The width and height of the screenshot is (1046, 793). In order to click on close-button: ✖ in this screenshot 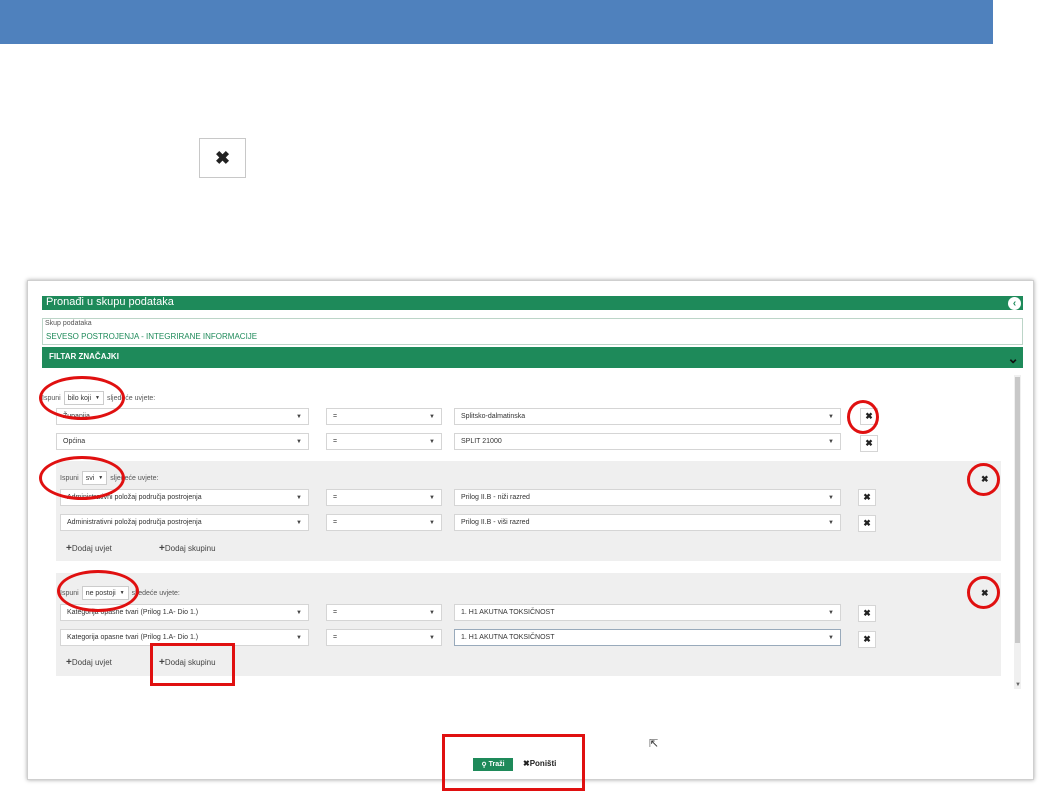, I will do `click(222, 158)`.